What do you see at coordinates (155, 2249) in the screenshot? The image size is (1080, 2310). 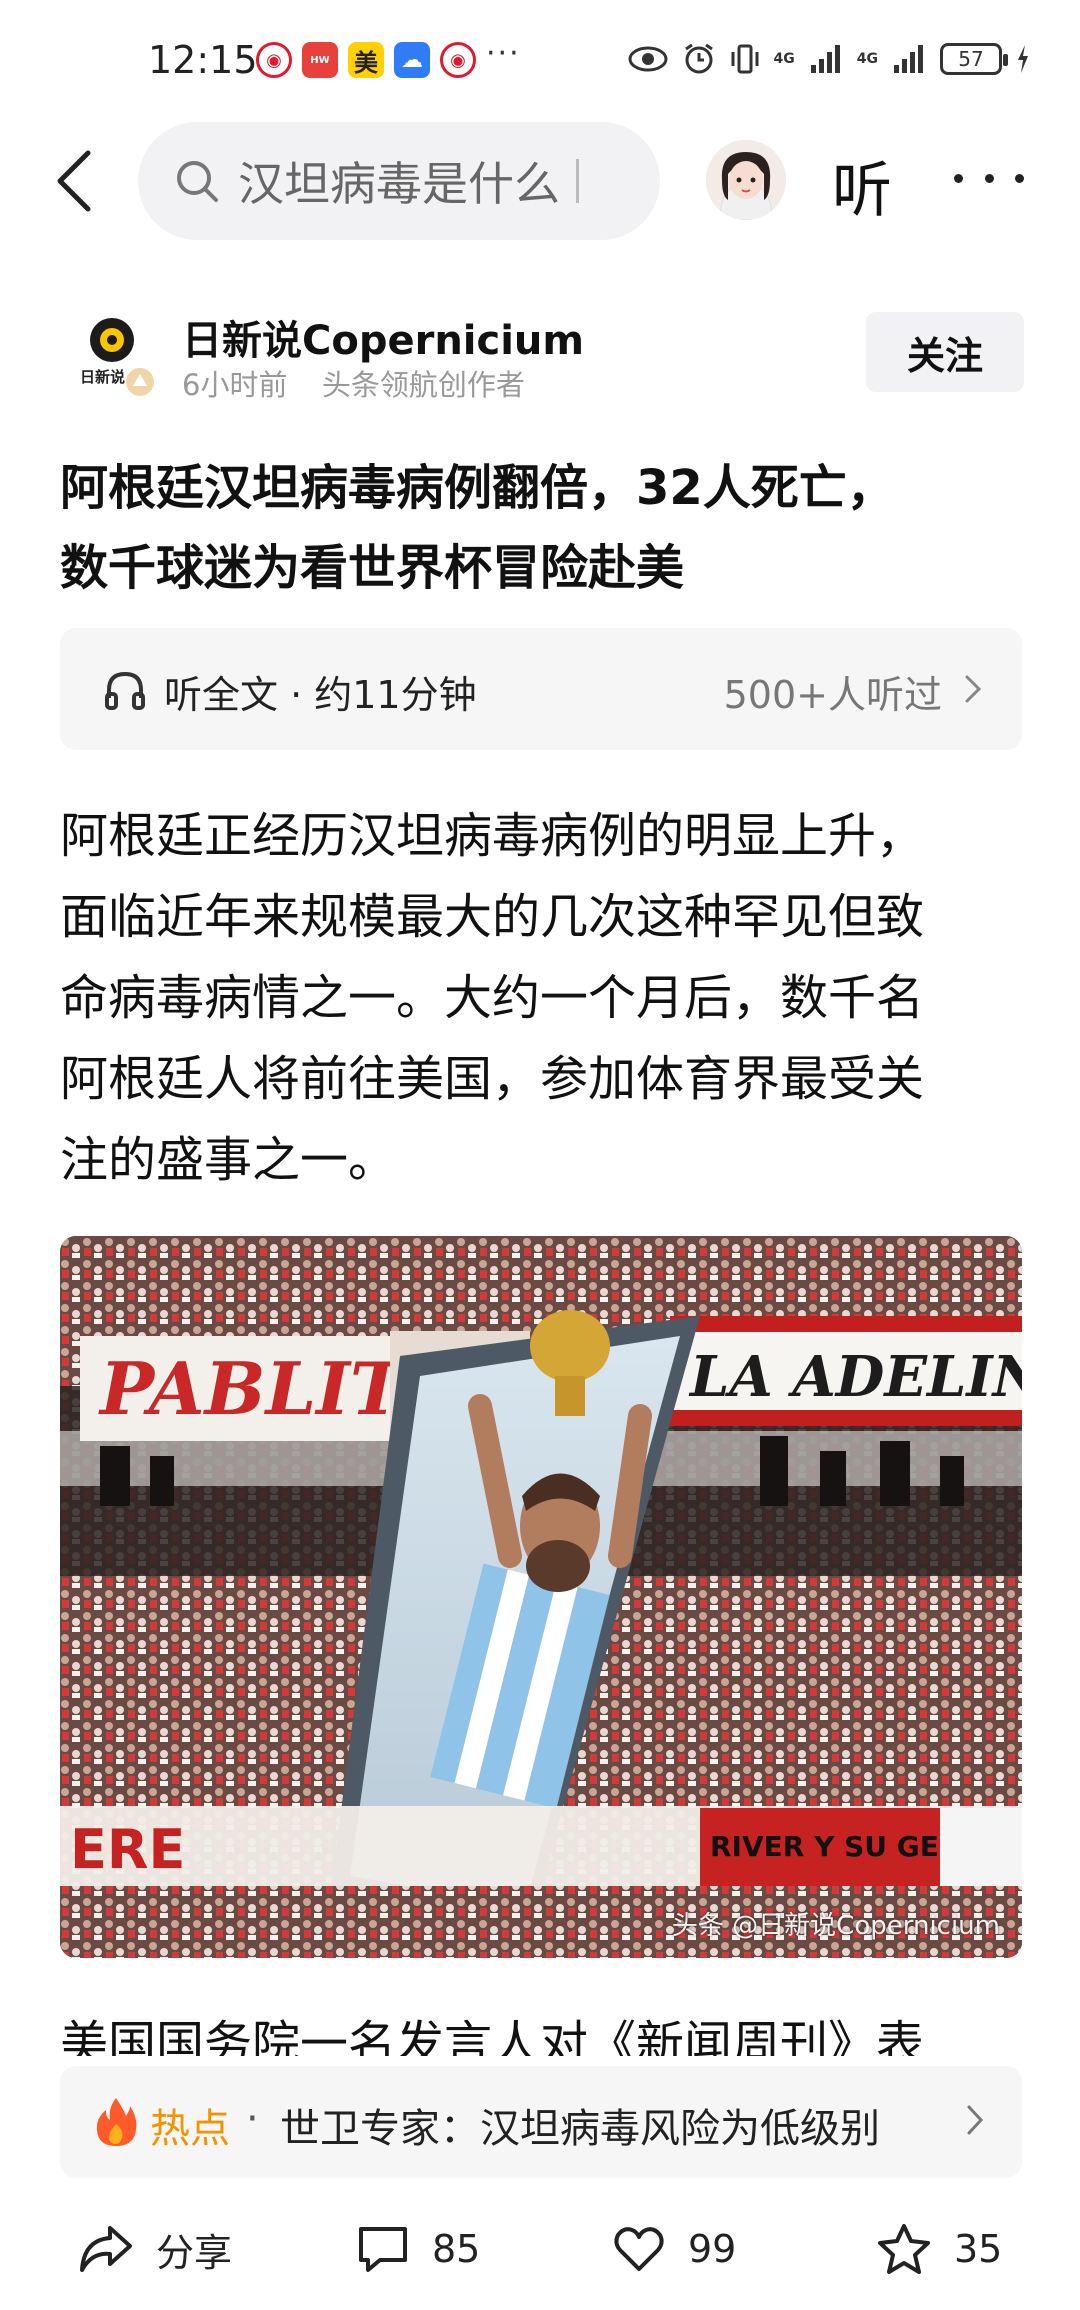 I see `share-button: 分享` at bounding box center [155, 2249].